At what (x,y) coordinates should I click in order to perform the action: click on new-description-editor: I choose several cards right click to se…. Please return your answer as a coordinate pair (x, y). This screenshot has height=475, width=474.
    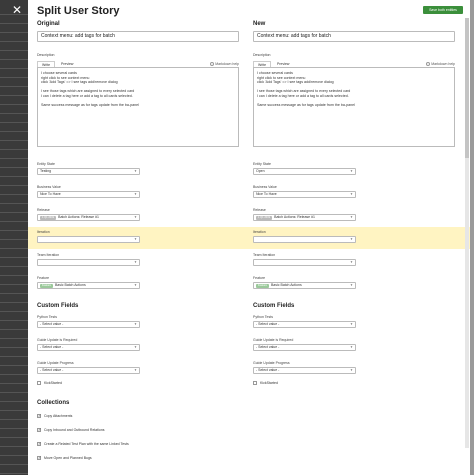
    Looking at the image, I should click on (354, 107).